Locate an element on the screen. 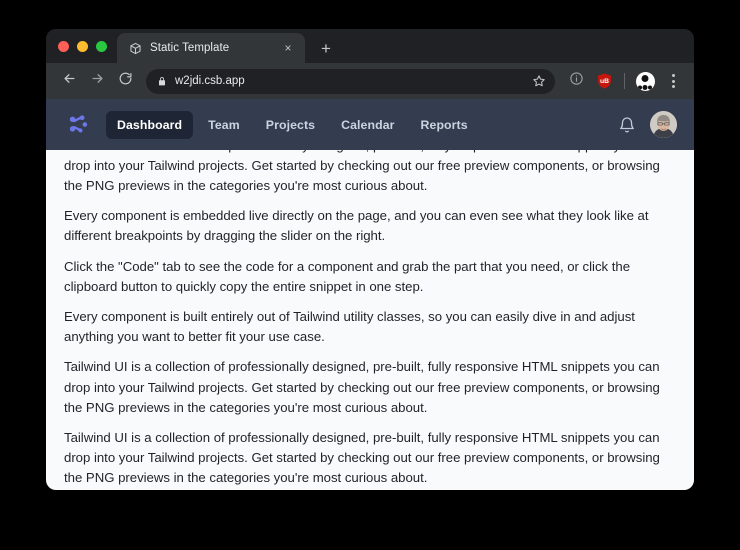  maximize-window-button is located at coordinates (101, 46).